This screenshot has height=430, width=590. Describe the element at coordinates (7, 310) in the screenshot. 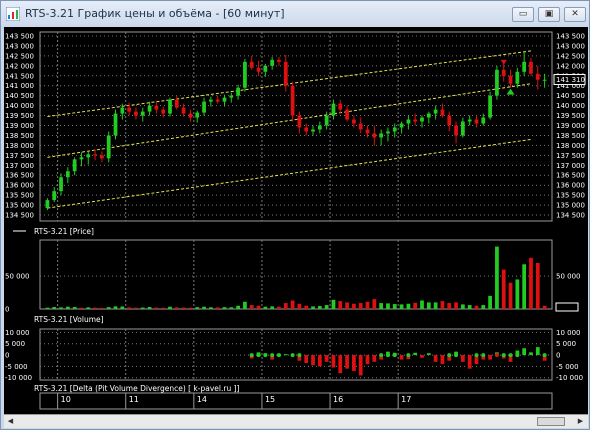

I see `volume-zero-label: 0` at that location.